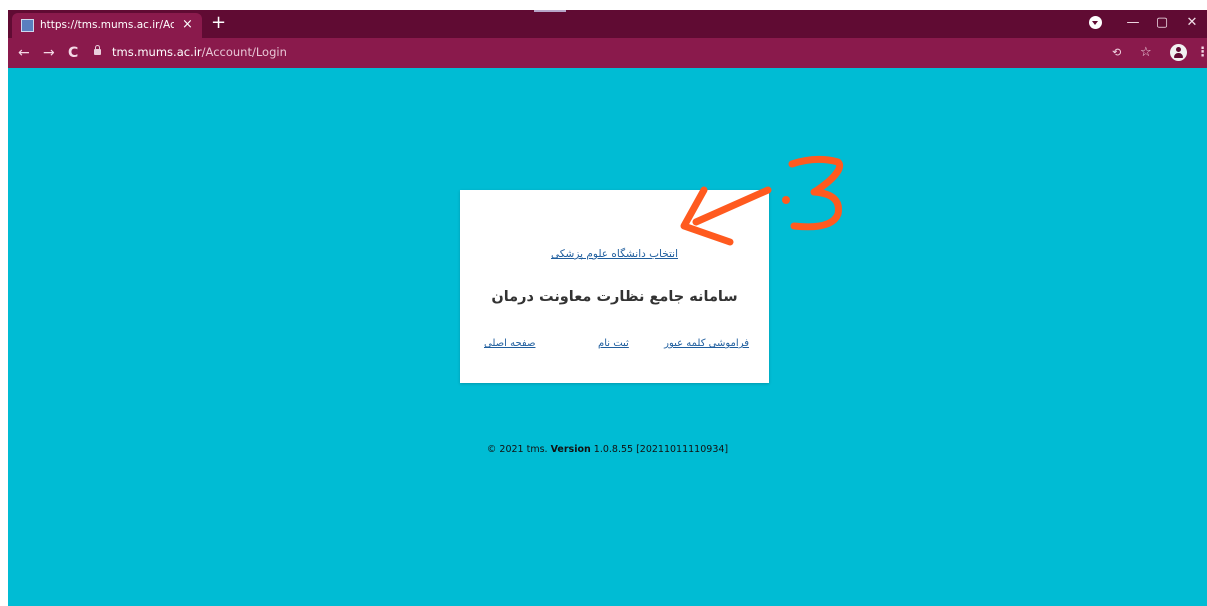 The height and width of the screenshot is (606, 1207). I want to click on select-university-link: انتخاب دانشگاه علوم پزشکی, so click(614, 254).